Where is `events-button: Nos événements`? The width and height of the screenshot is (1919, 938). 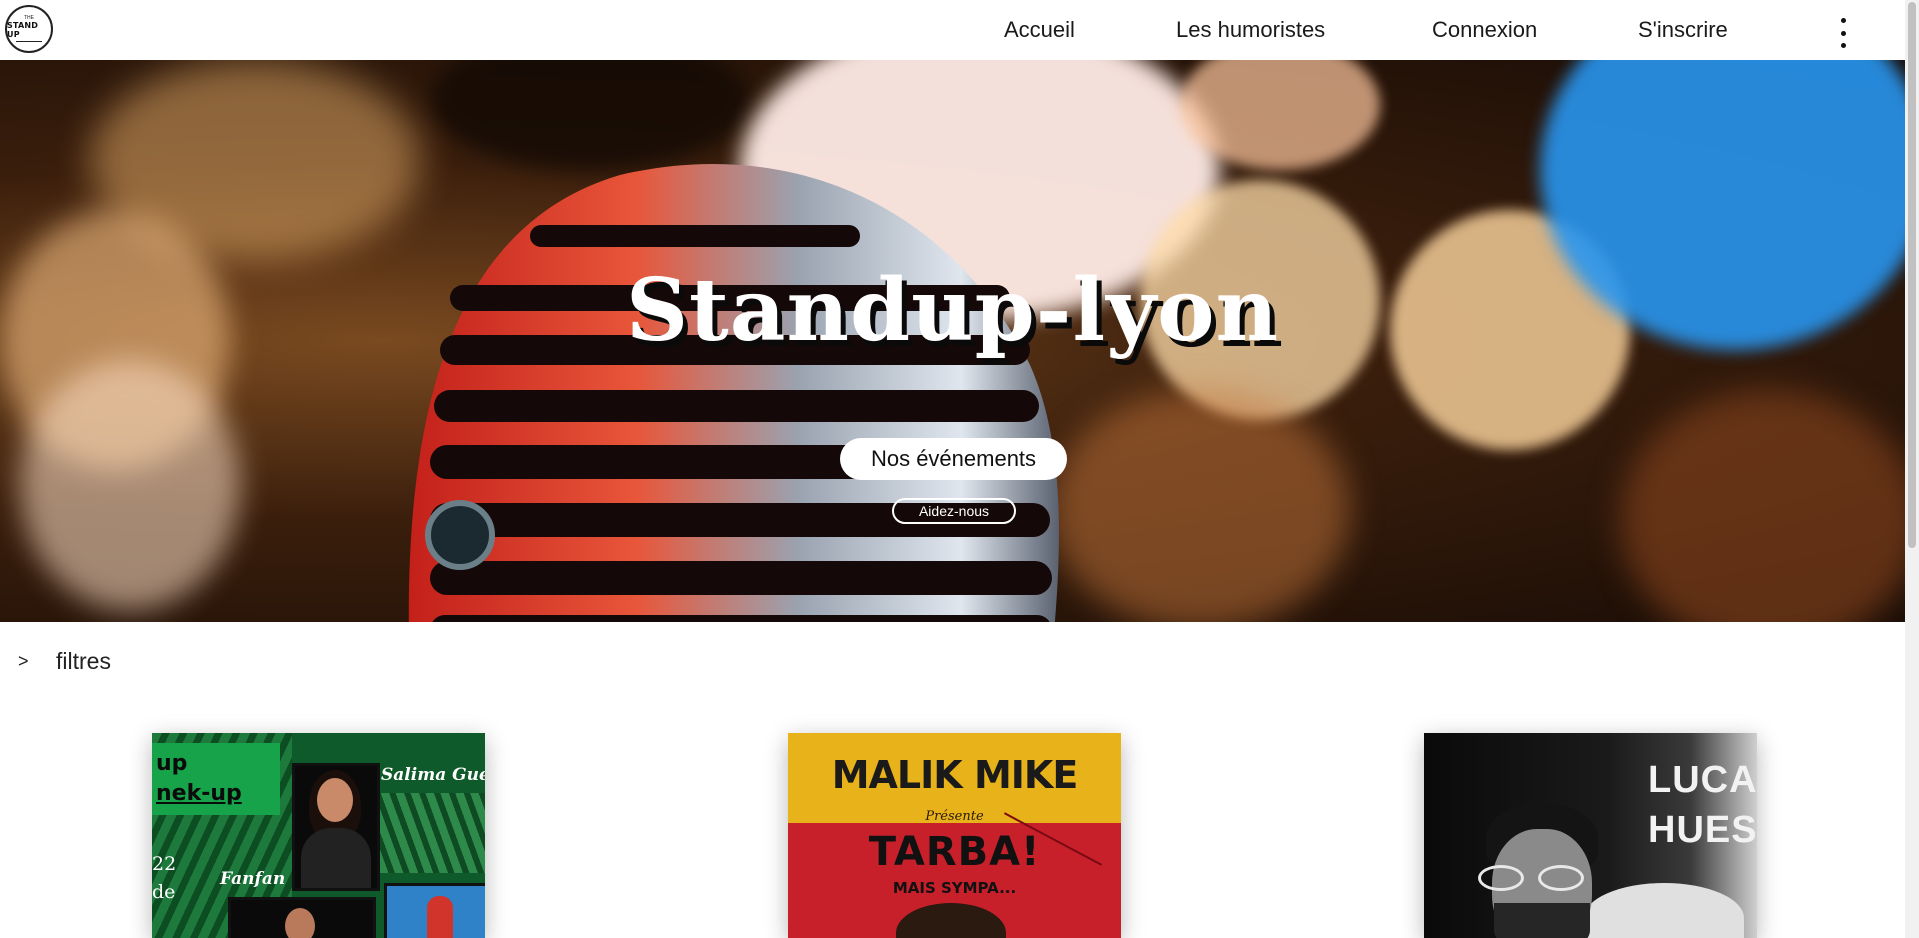
events-button: Nos événements is located at coordinates (953, 459).